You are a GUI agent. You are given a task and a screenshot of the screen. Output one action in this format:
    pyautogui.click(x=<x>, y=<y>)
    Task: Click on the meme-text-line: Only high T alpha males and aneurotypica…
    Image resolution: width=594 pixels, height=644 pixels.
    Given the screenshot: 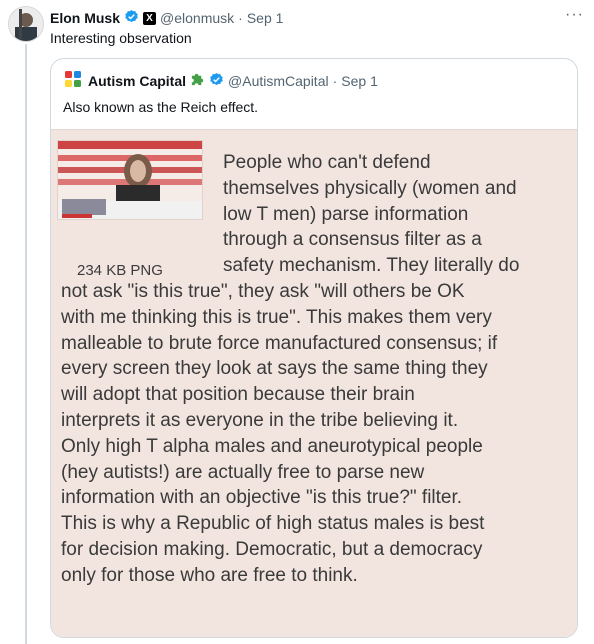 What is the action you would take?
    pyautogui.click(x=272, y=446)
    